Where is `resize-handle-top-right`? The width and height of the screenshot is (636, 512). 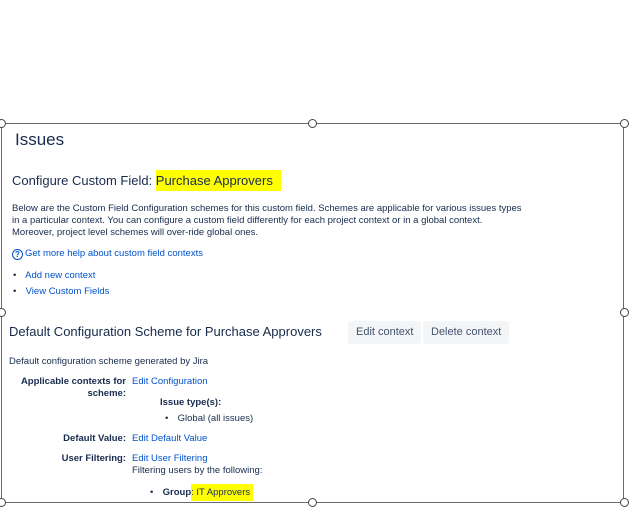
resize-handle-top-right is located at coordinates (624, 123).